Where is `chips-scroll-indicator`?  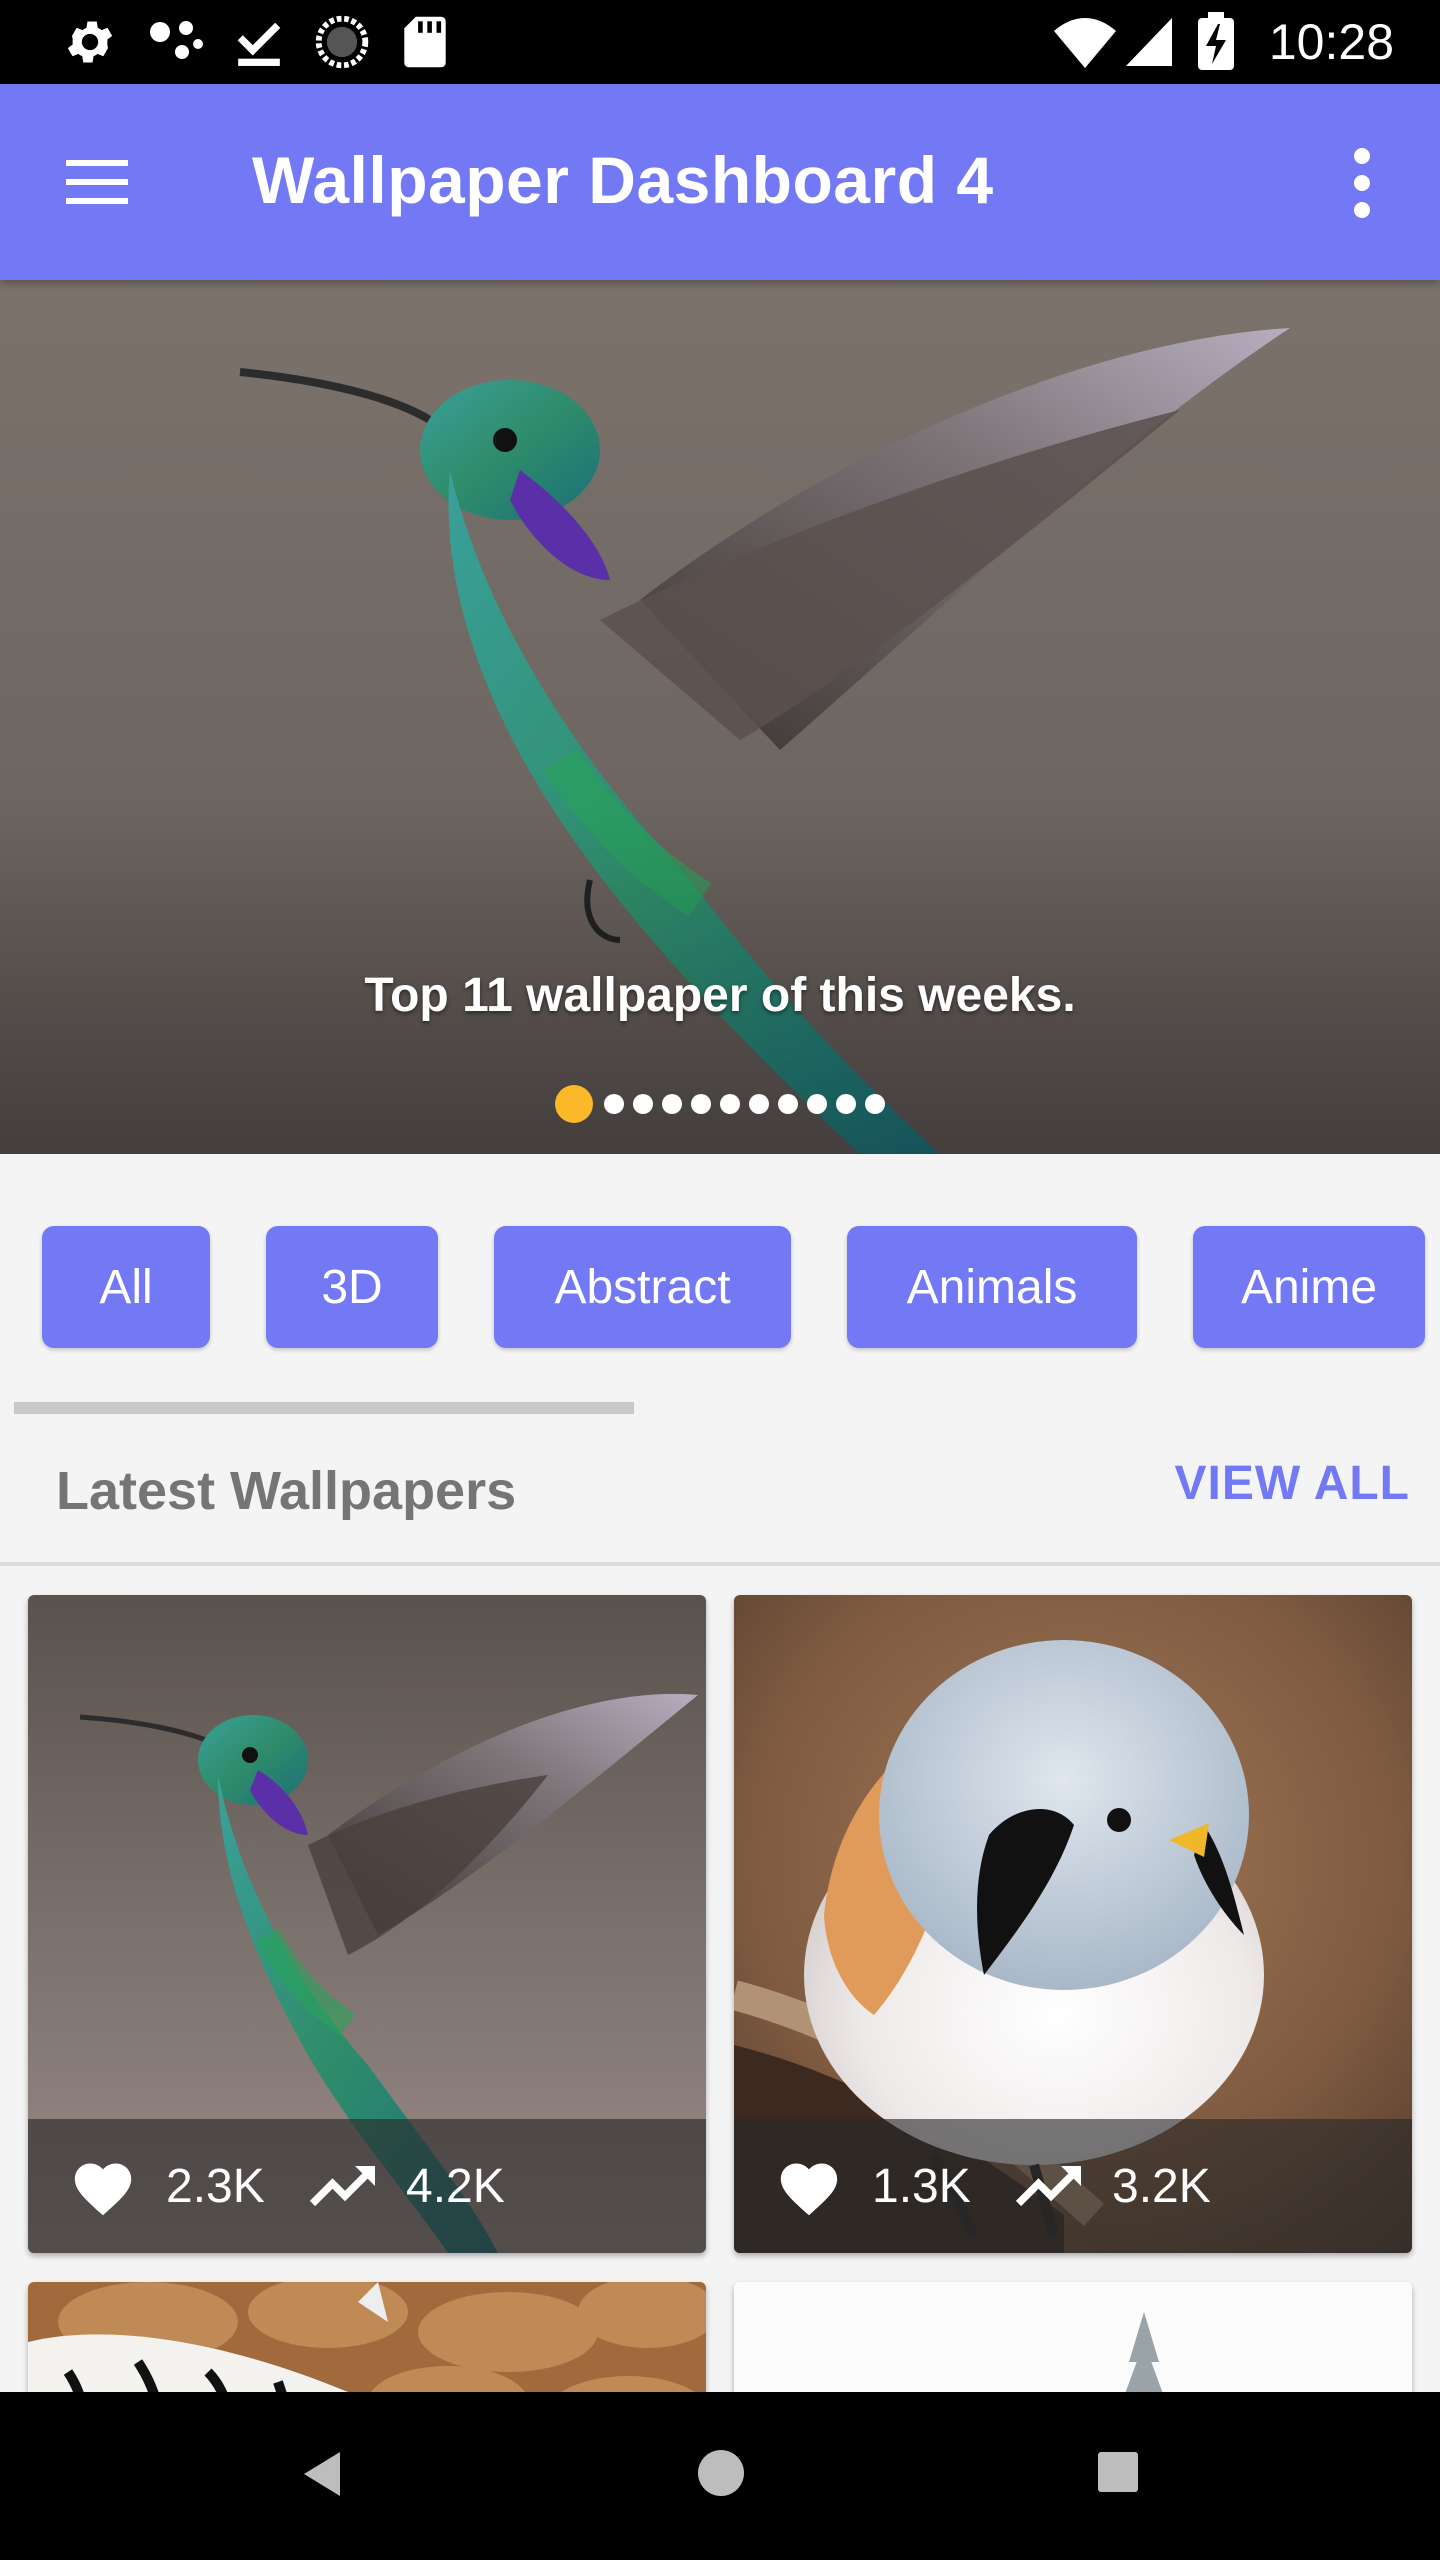 chips-scroll-indicator is located at coordinates (324, 1408).